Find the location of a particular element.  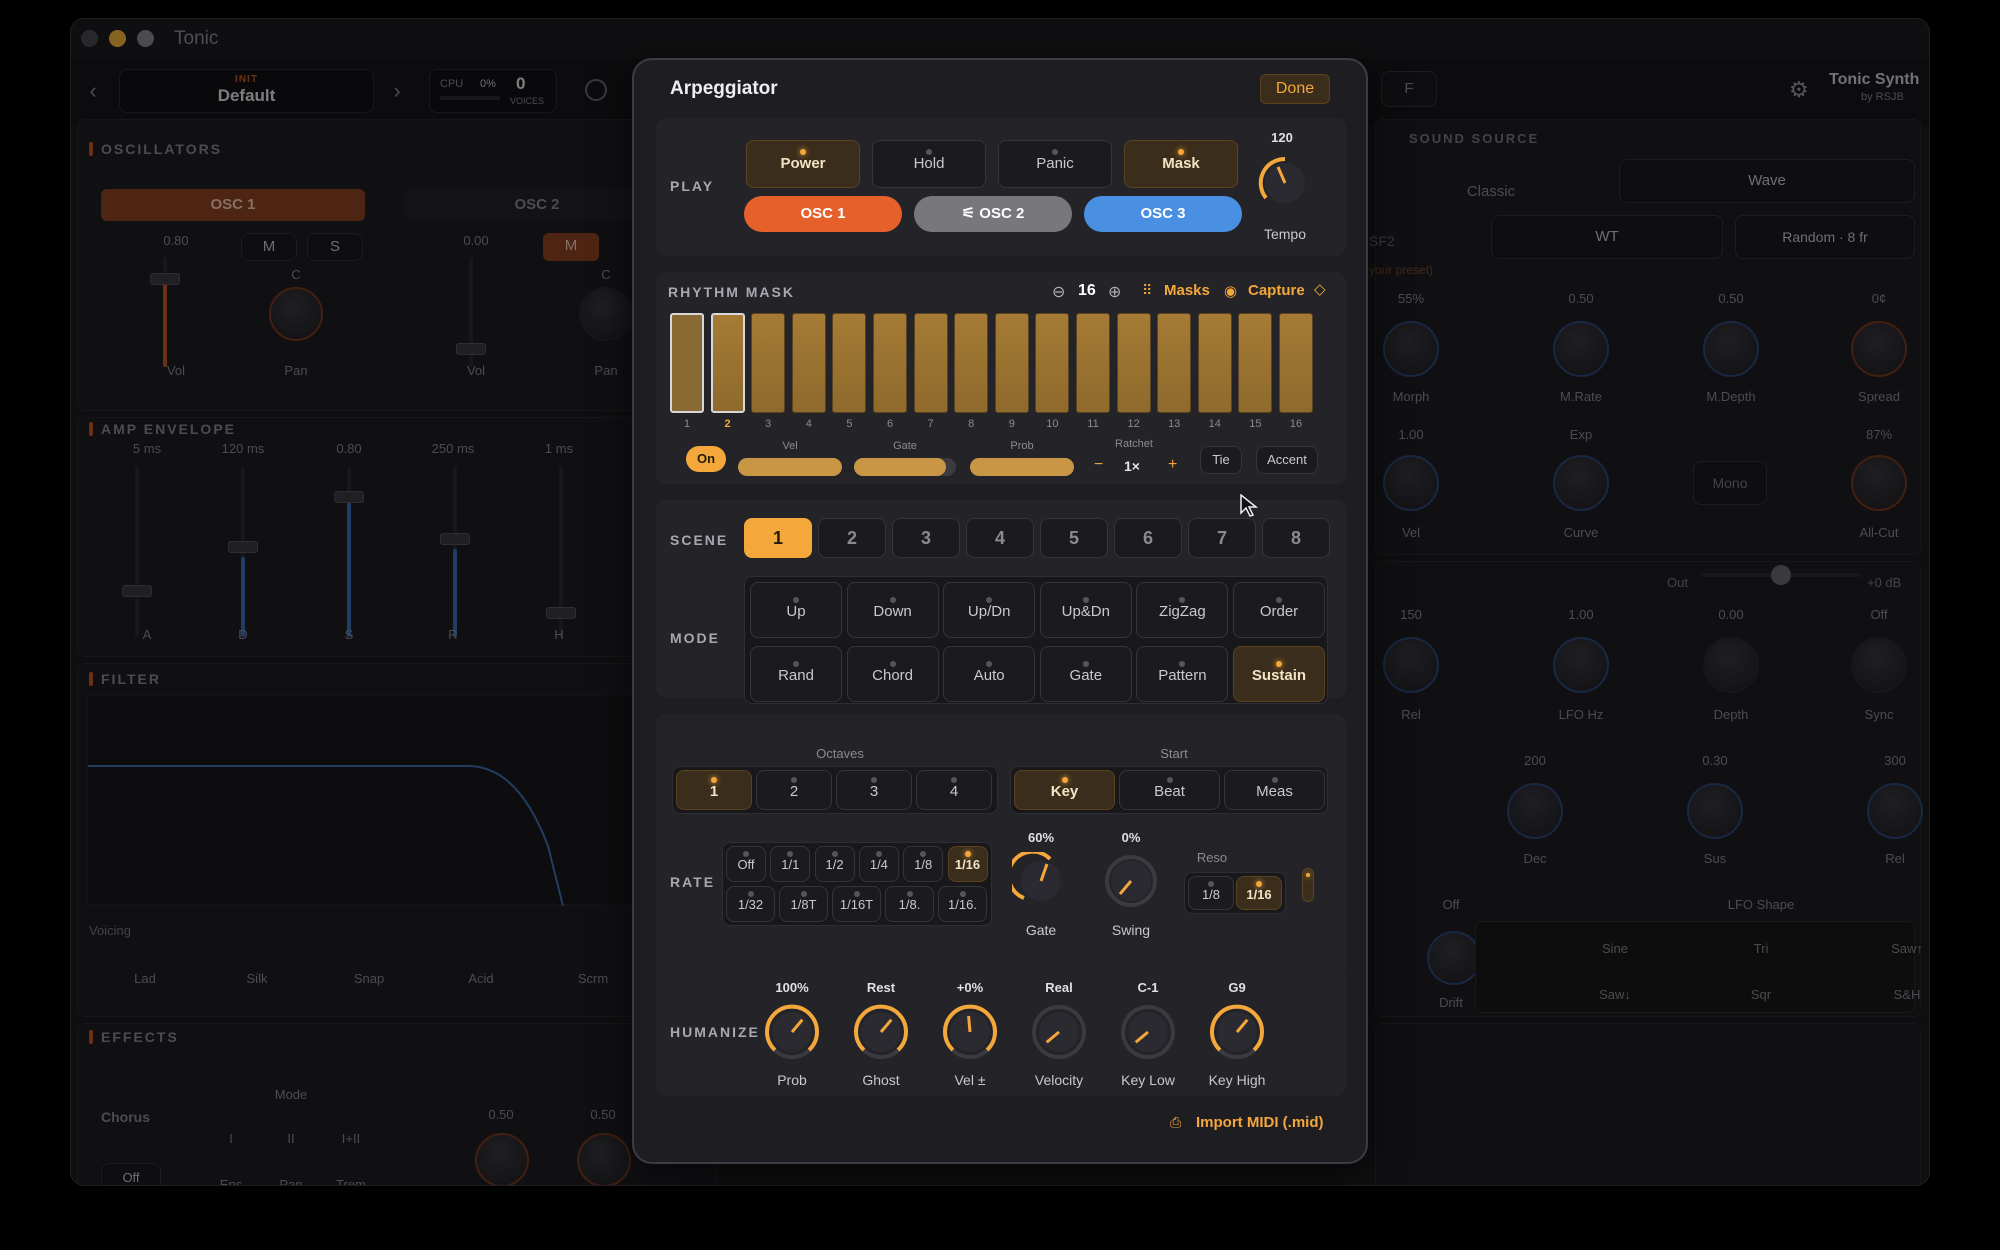

hum-prob-knob is located at coordinates (792, 1032).